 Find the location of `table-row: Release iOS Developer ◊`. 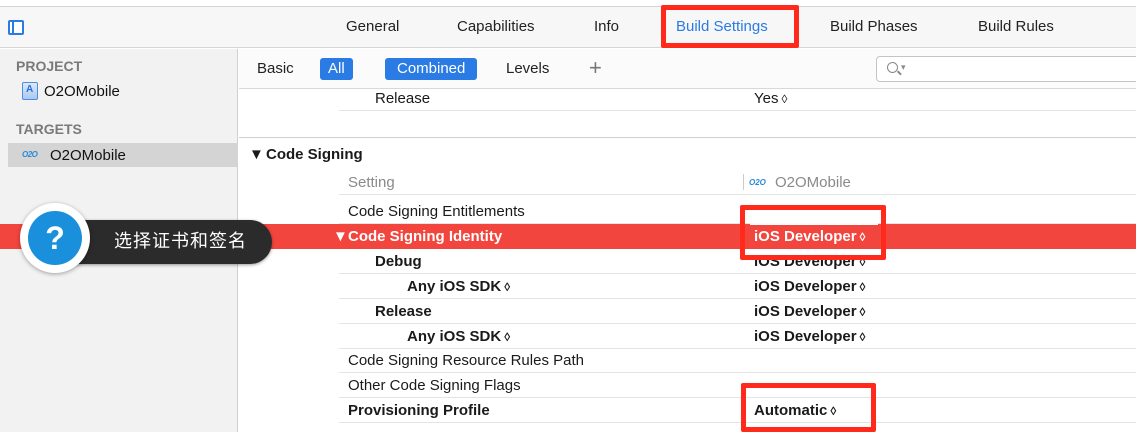

table-row: Release iOS Developer ◊ is located at coordinates (687, 311).